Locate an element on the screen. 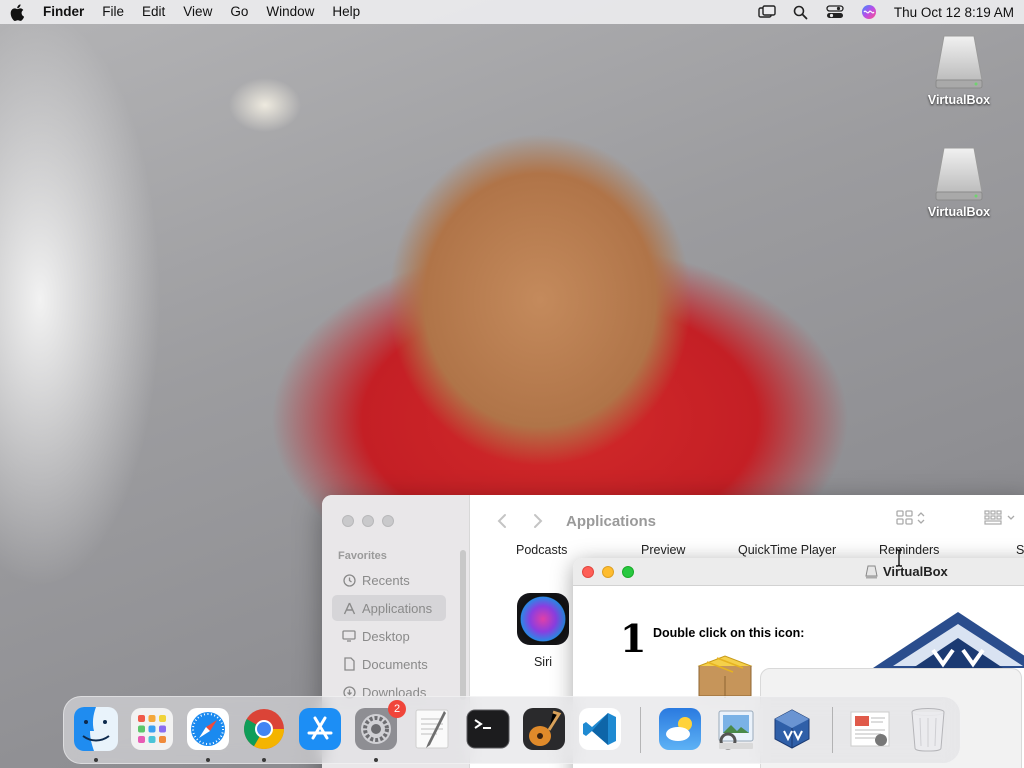 This screenshot has width=1024, height=768. safari-icon is located at coordinates (208, 729).